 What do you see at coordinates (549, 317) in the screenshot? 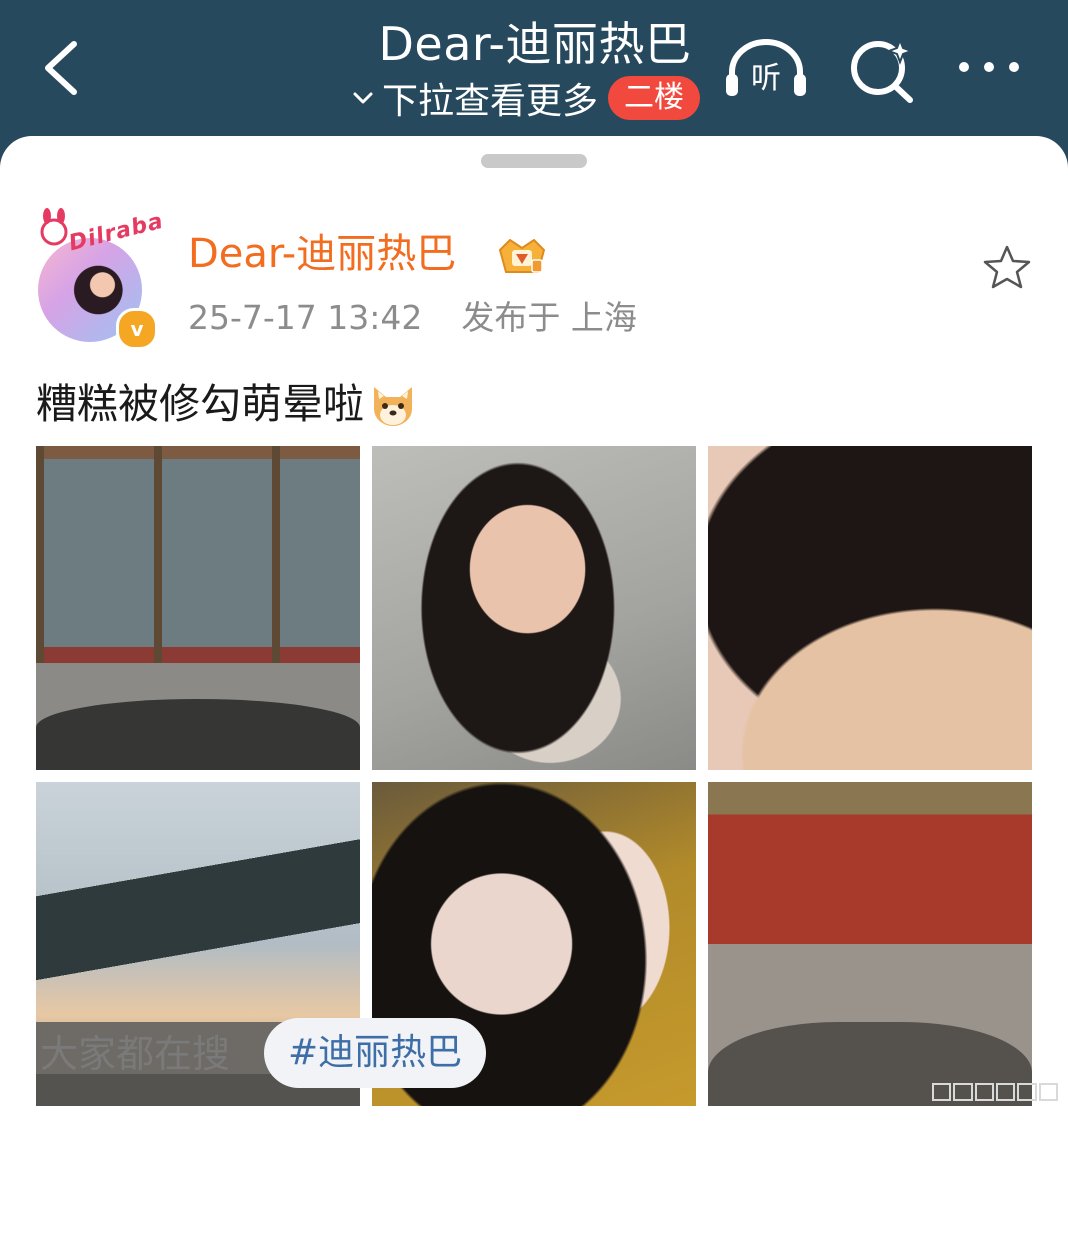
I see `post-location: 发布于 上海` at bounding box center [549, 317].